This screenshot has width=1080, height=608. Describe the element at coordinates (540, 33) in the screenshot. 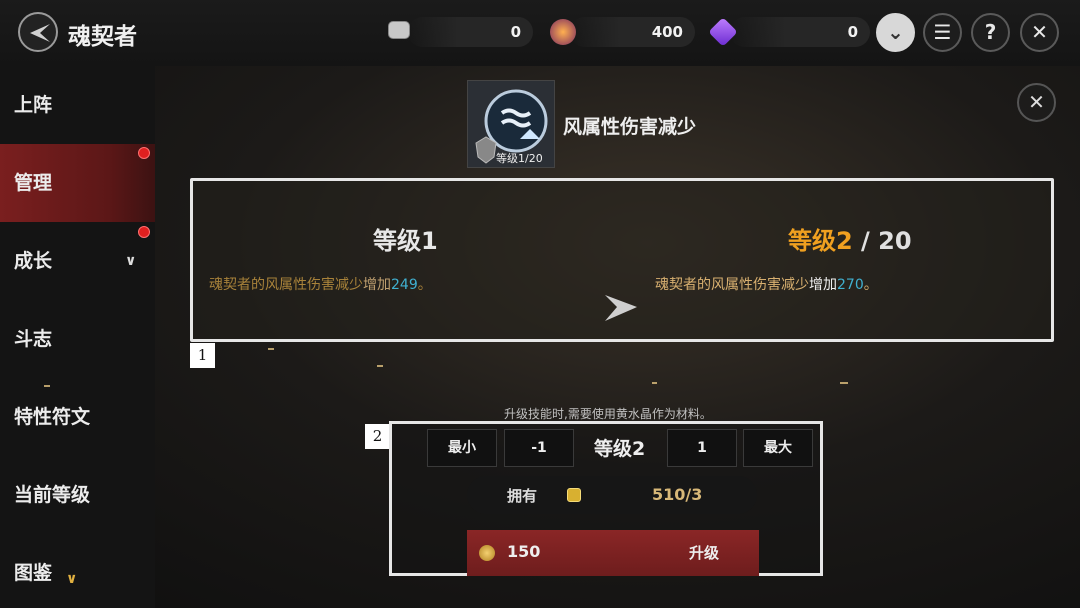

I see `top-bar: 魂契者 0 400 0 ⌄ ☰ ? ✕` at that location.